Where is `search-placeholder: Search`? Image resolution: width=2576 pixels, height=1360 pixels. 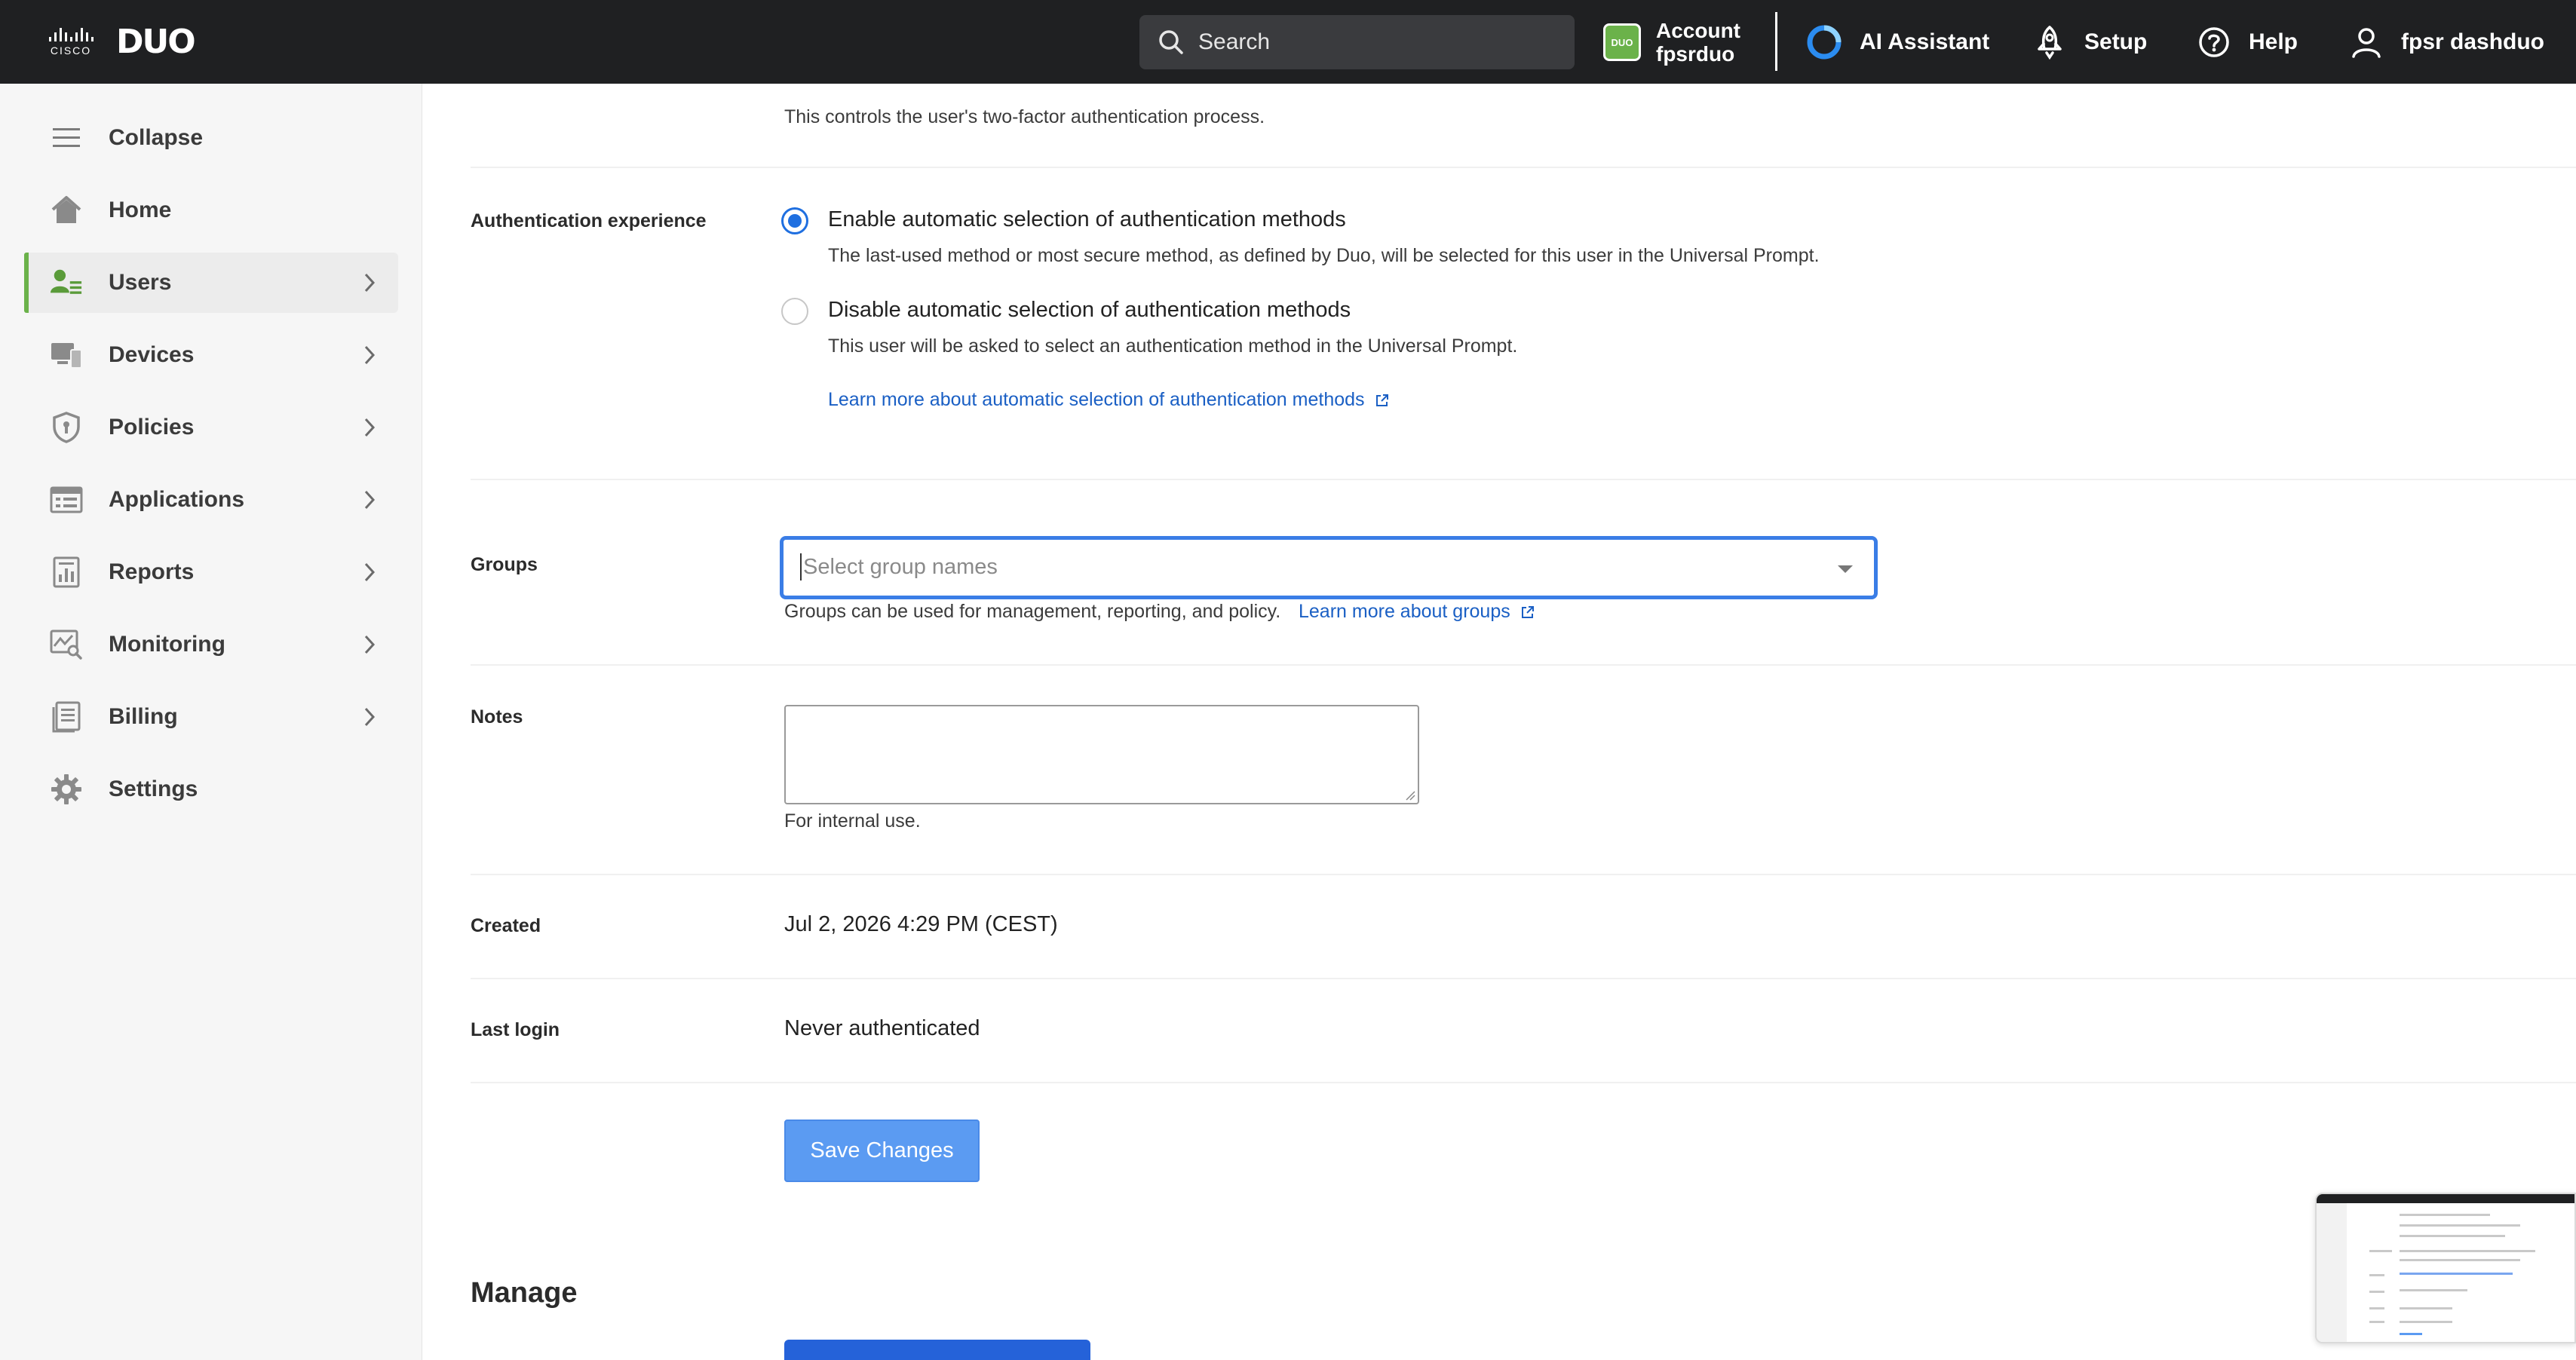 search-placeholder: Search is located at coordinates (1234, 41).